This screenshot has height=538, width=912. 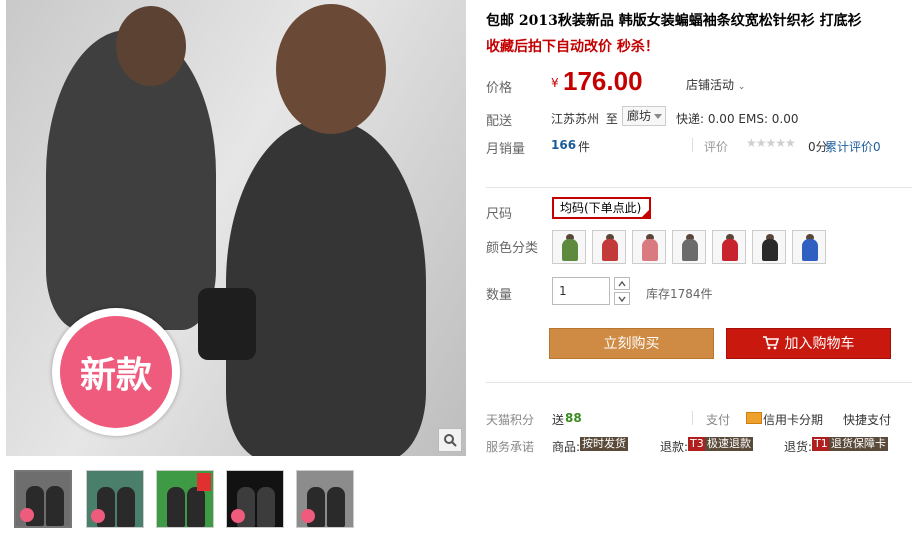 What do you see at coordinates (697, 444) in the screenshot?
I see `service-refund-code: T3` at bounding box center [697, 444].